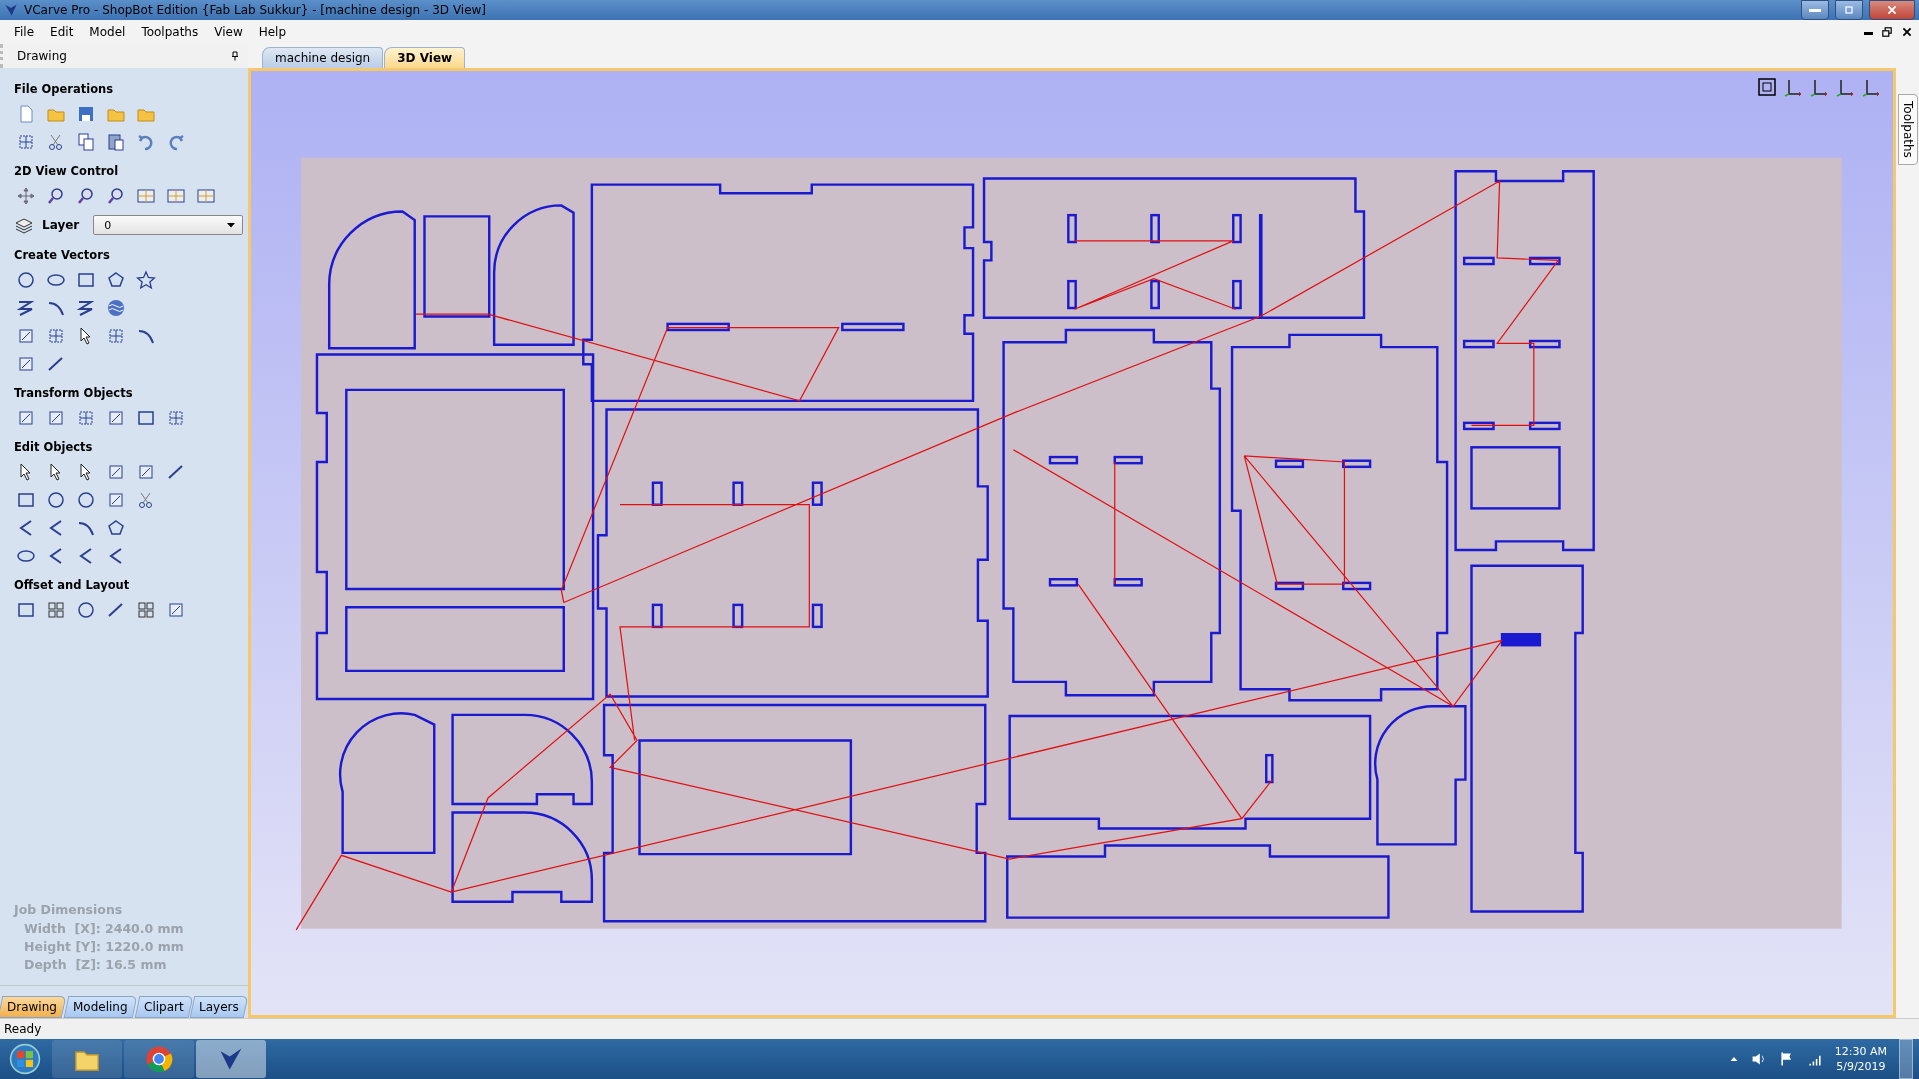 This screenshot has width=1919, height=1079. I want to click on copy-icon, so click(86, 142).